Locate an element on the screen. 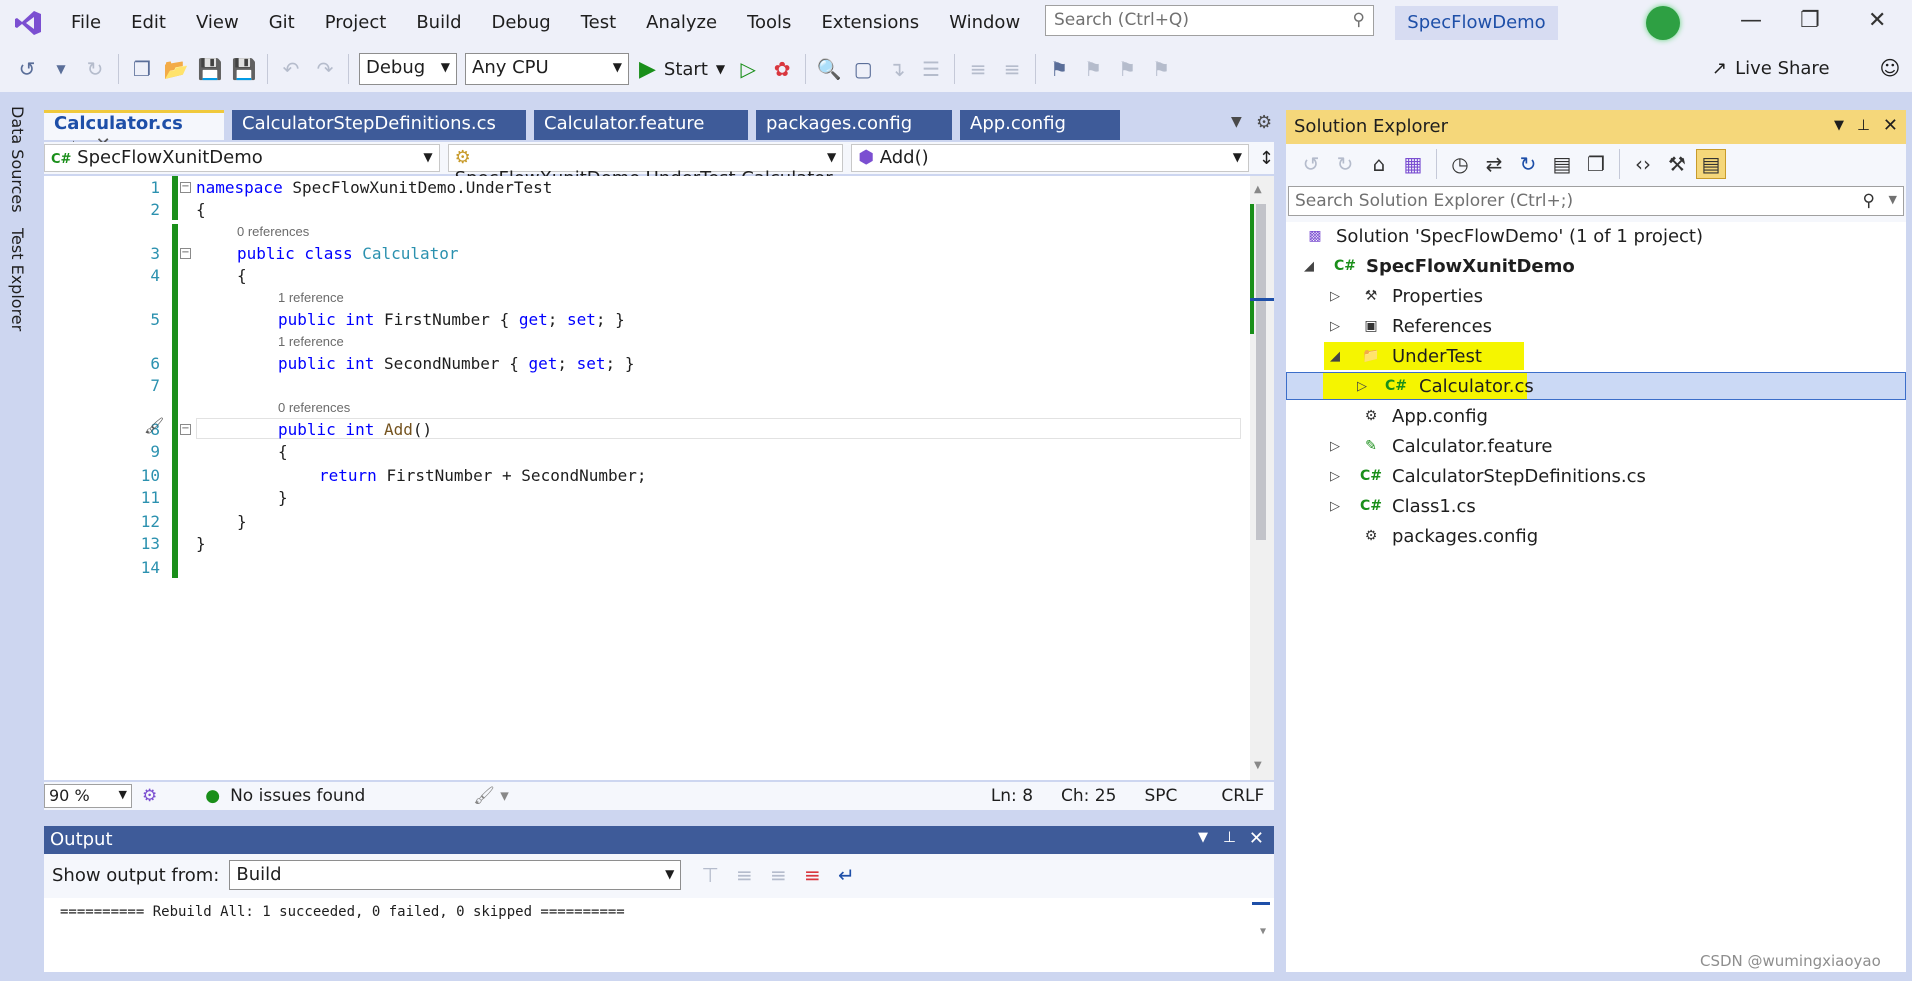 Image resolution: width=1912 pixels, height=981 pixels. account-avatar is located at coordinates (1663, 23).